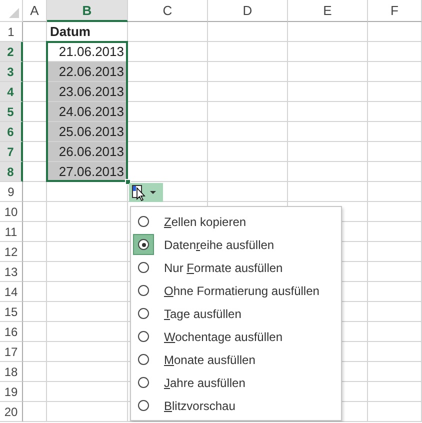  What do you see at coordinates (248, 11) in the screenshot?
I see `column-header: D` at bounding box center [248, 11].